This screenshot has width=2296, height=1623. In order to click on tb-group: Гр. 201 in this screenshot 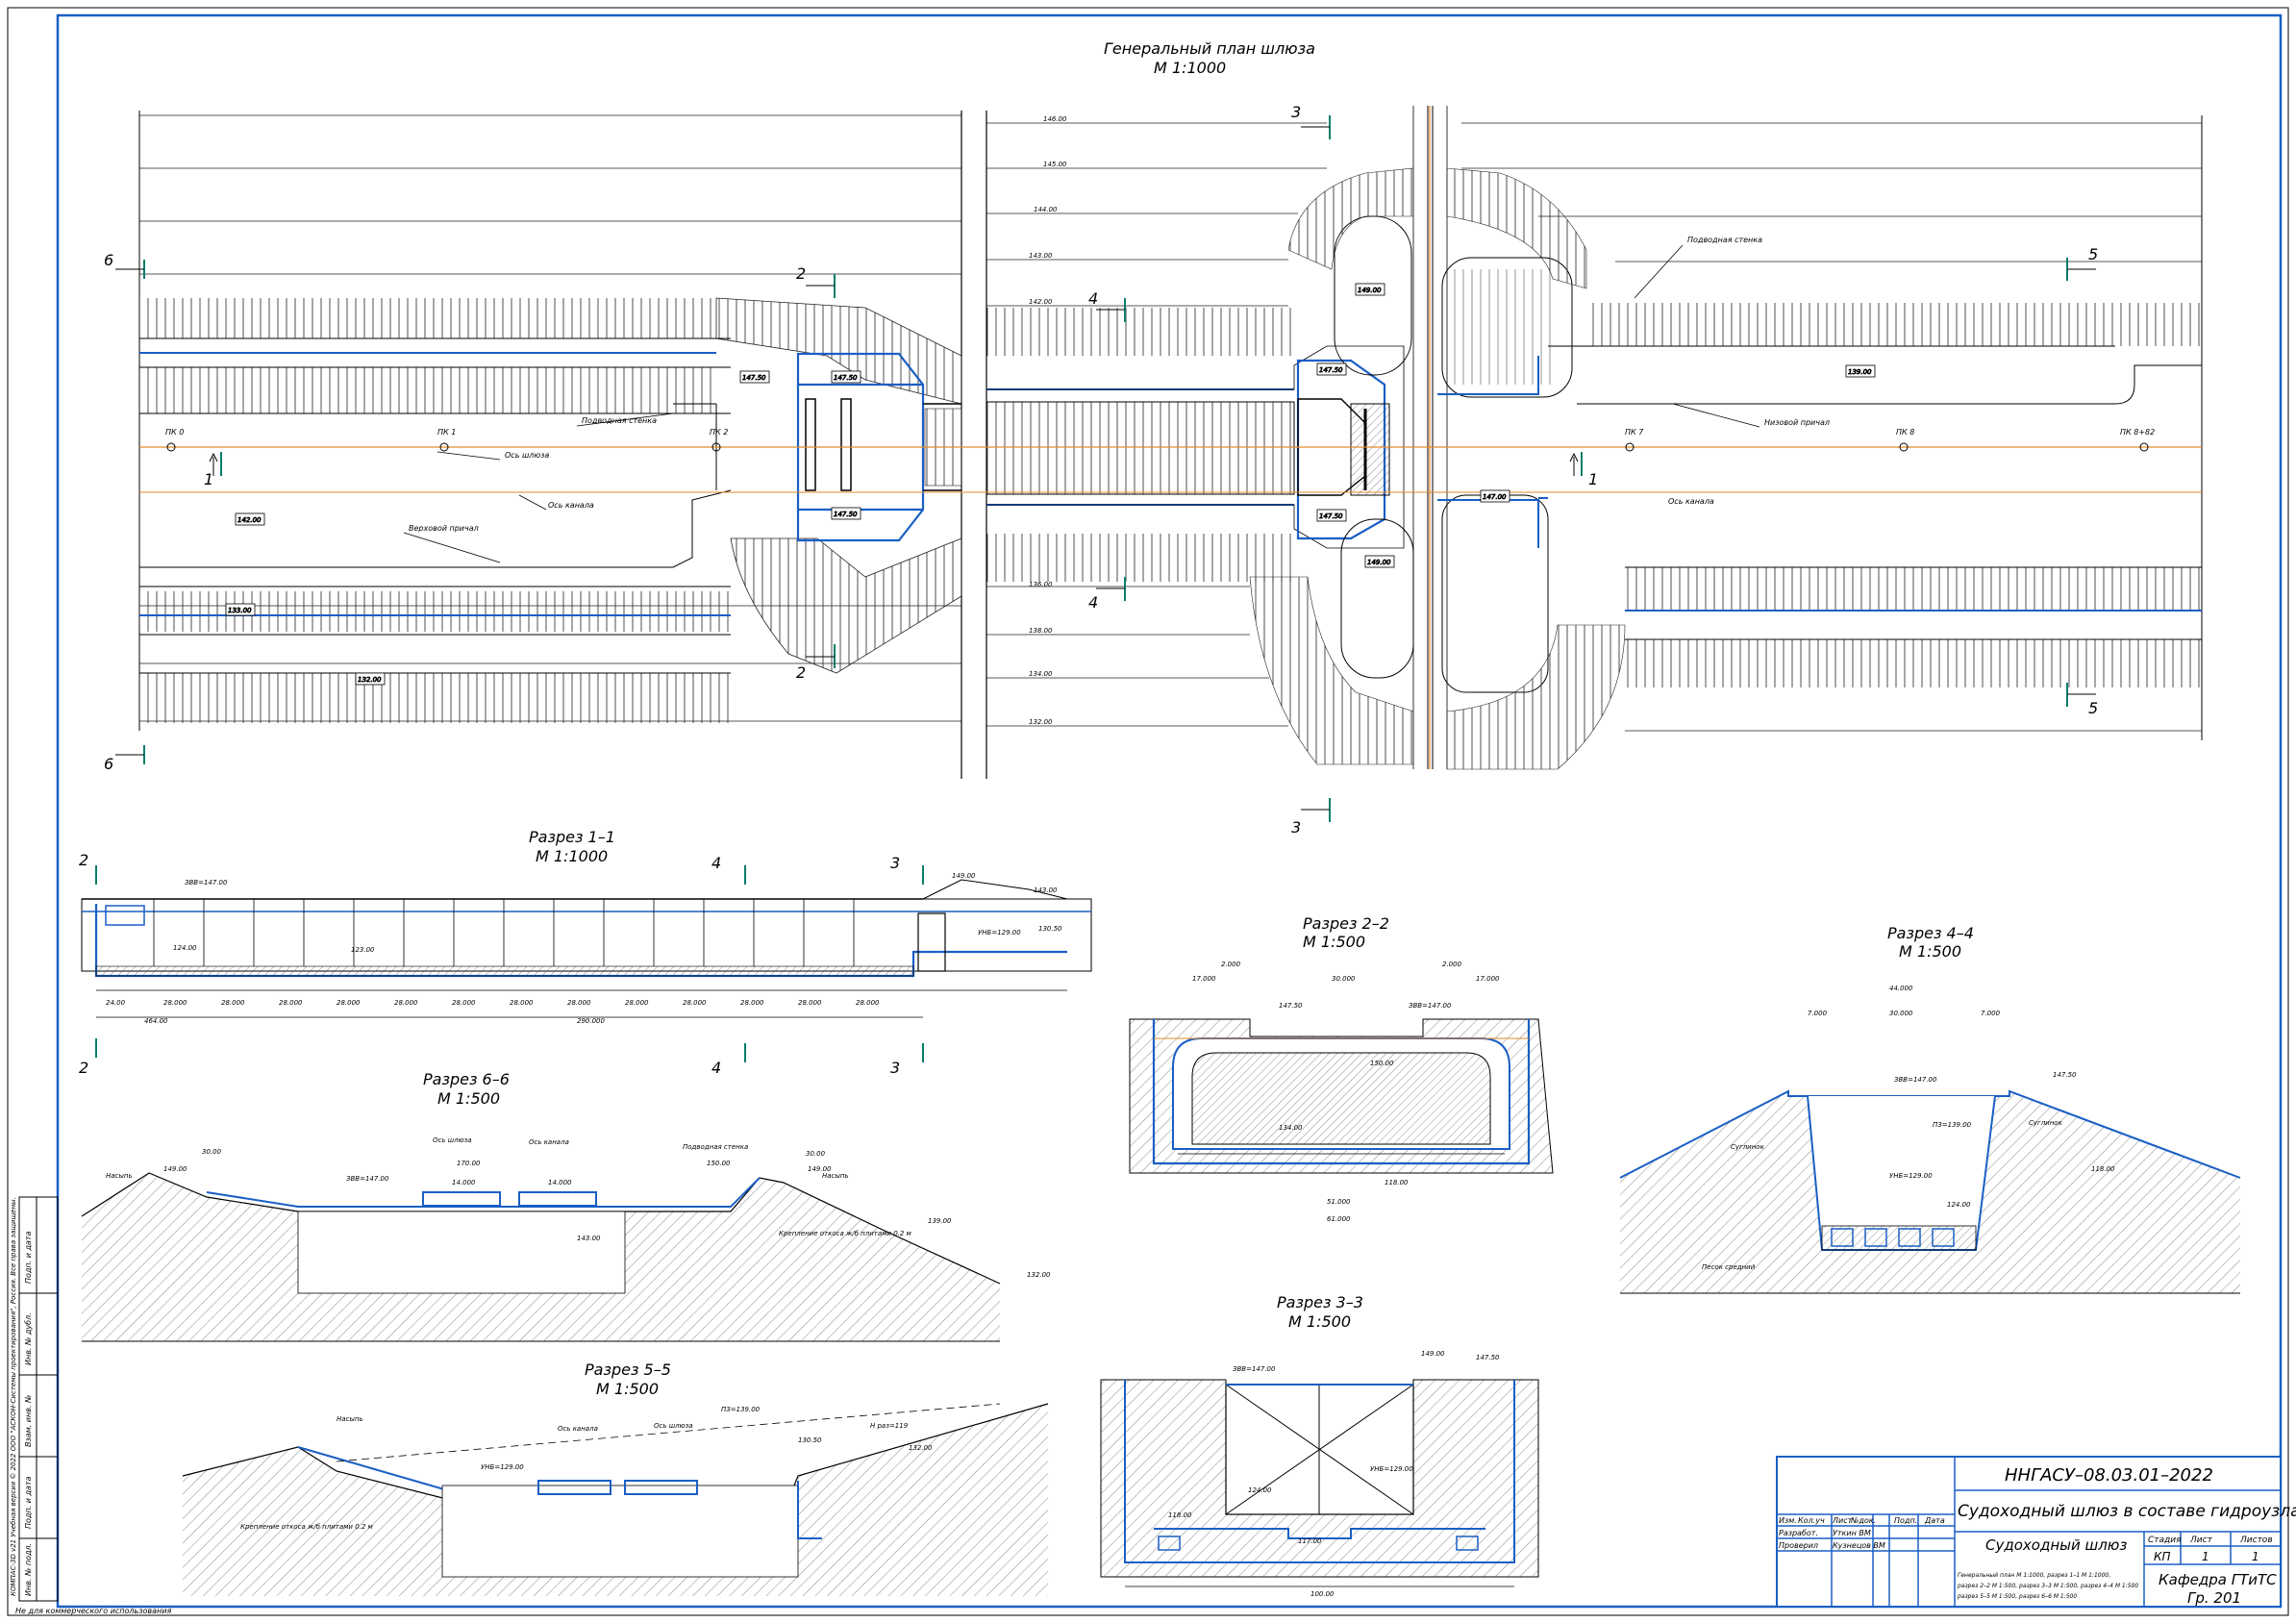, I will do `click(2214, 1598)`.